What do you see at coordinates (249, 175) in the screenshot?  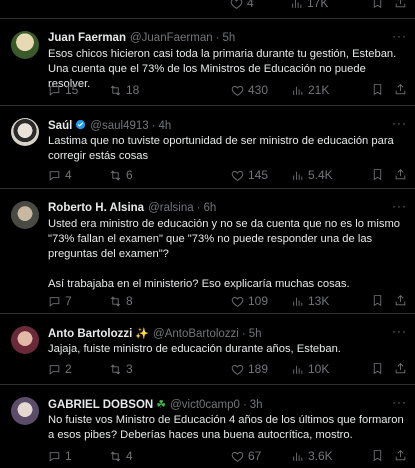 I see `like-action: 145` at bounding box center [249, 175].